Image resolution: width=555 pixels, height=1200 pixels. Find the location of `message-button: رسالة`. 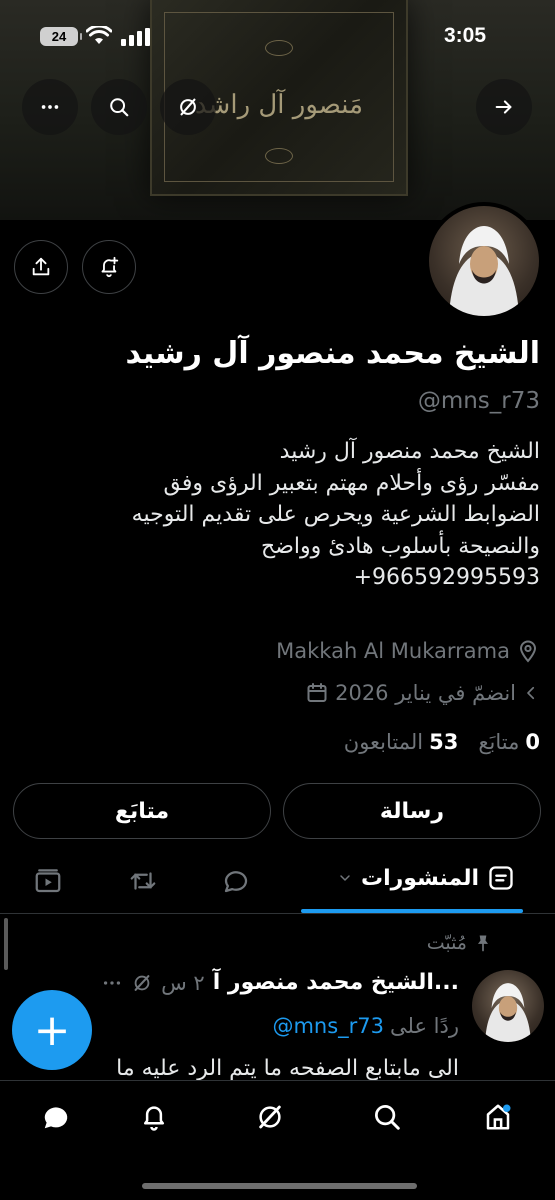

message-button: رسالة is located at coordinates (412, 811).